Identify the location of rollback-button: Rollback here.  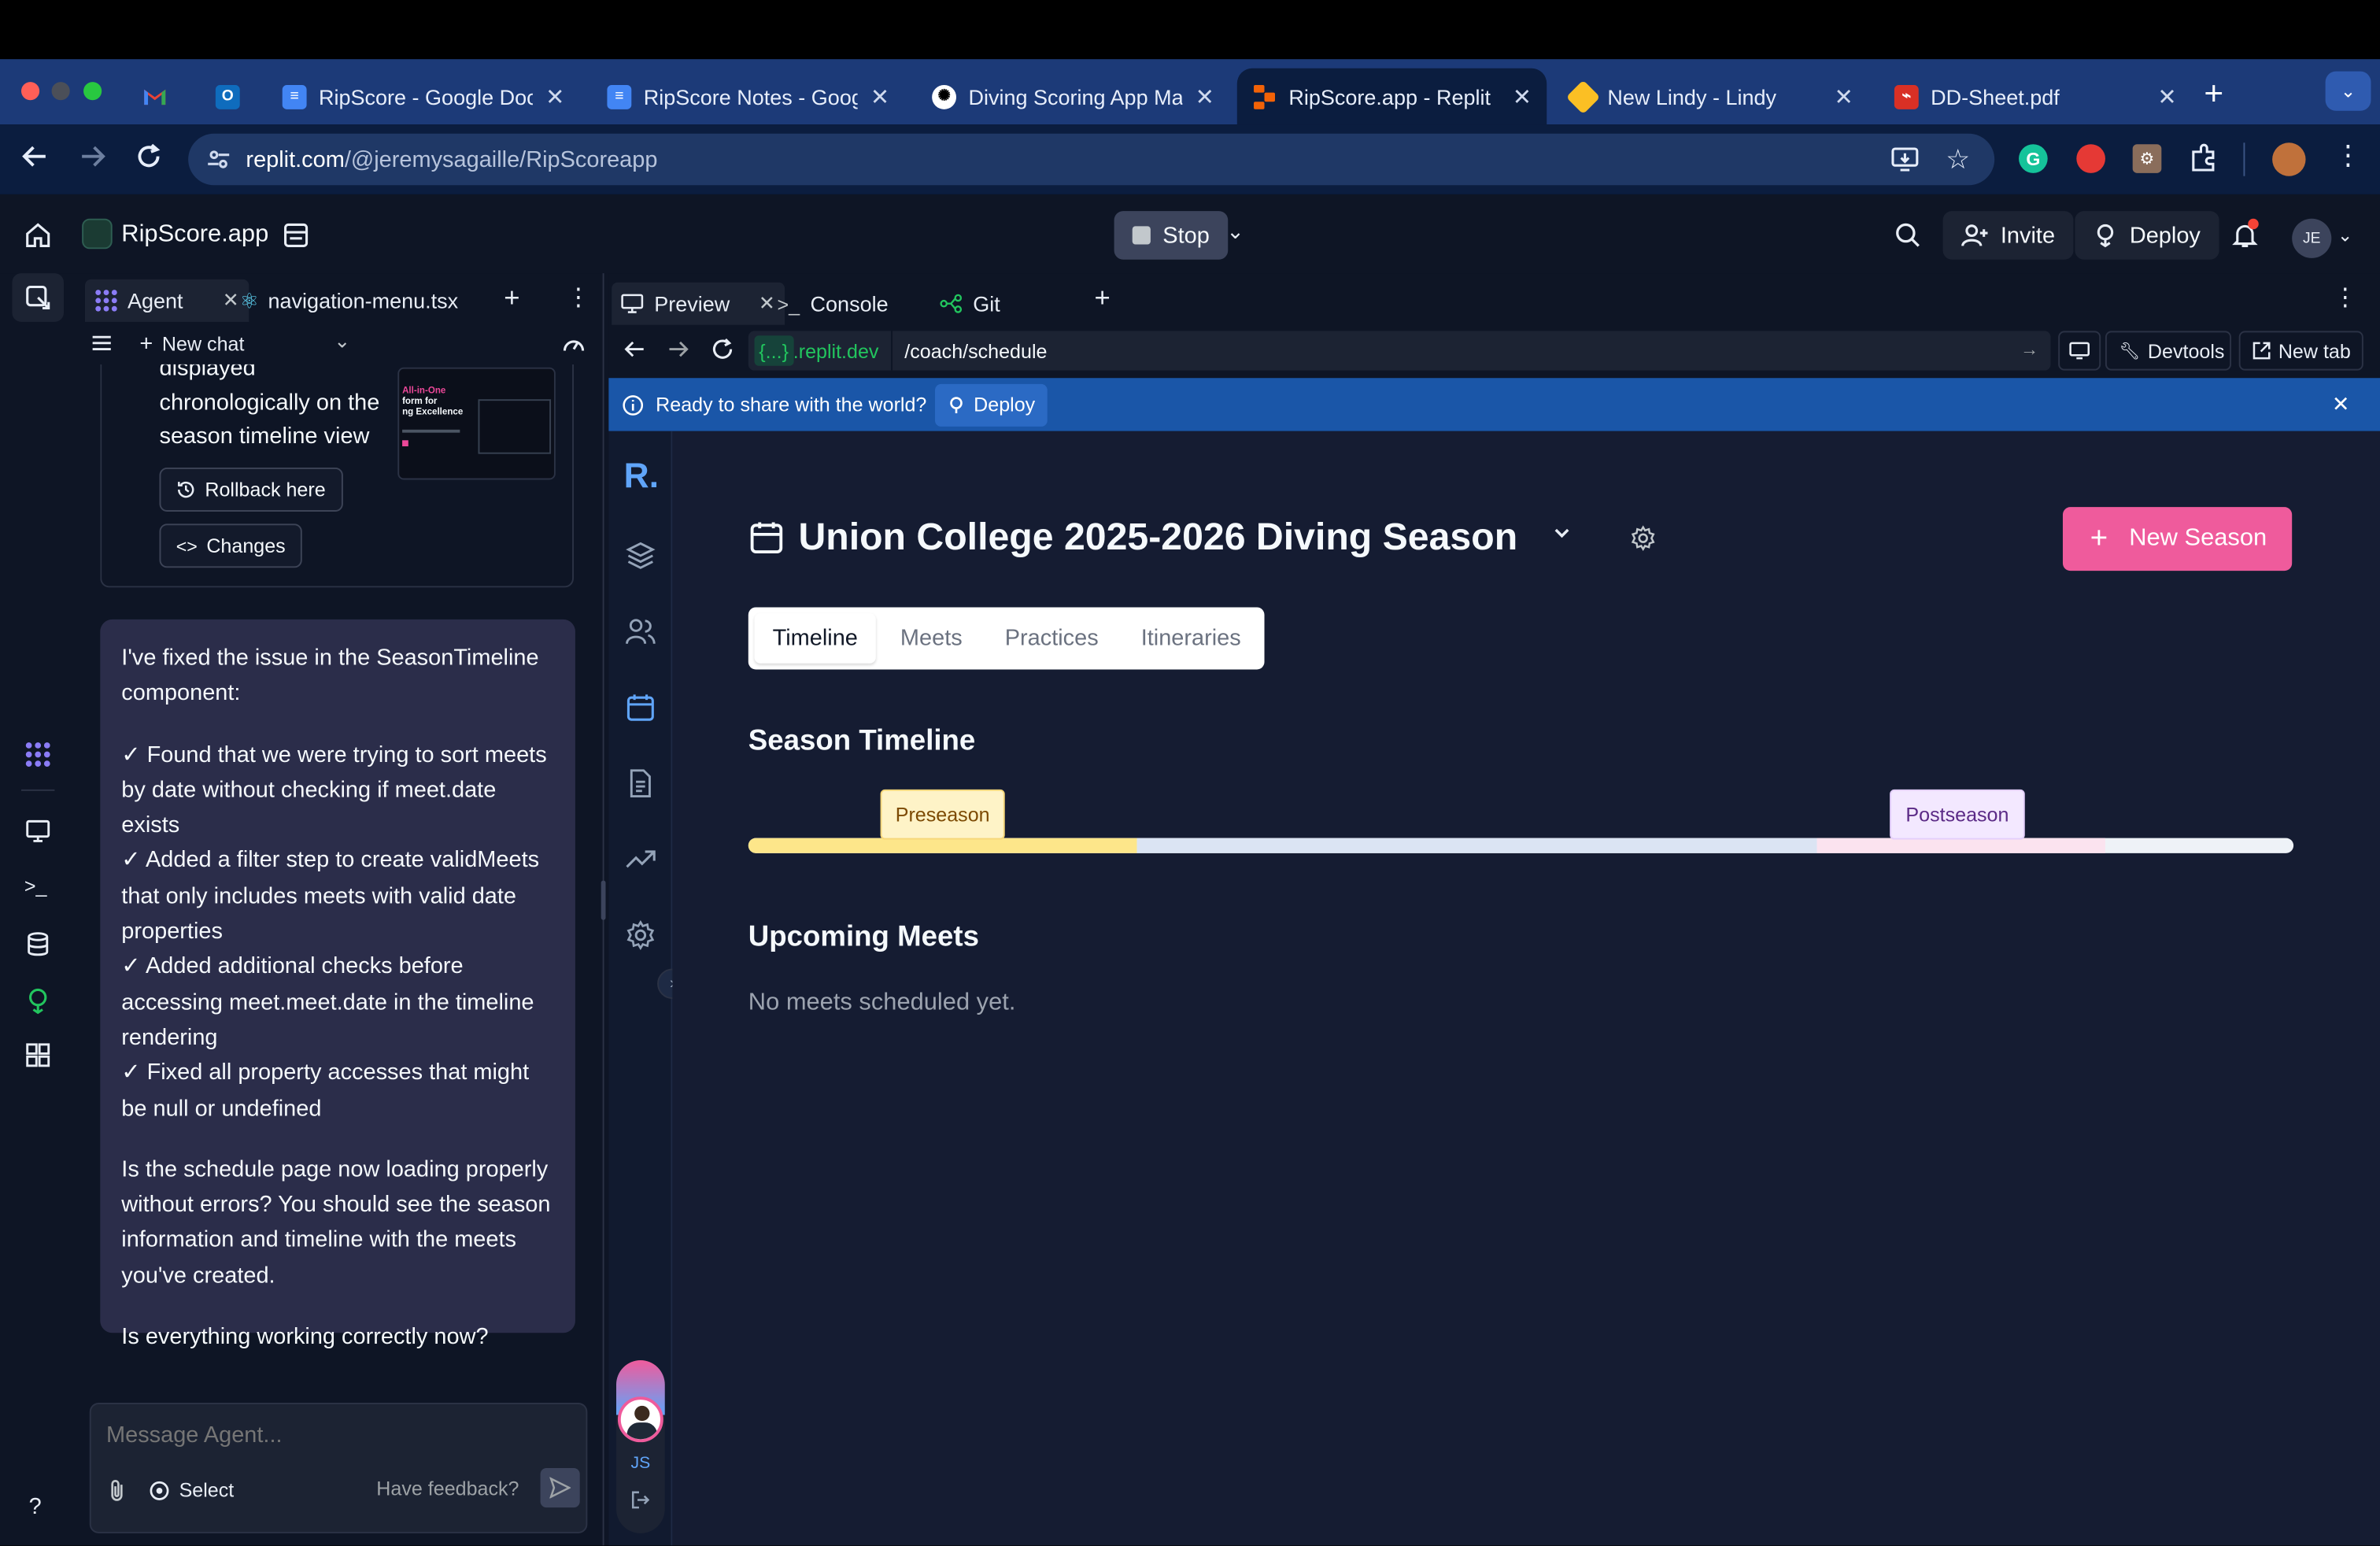
(250, 490).